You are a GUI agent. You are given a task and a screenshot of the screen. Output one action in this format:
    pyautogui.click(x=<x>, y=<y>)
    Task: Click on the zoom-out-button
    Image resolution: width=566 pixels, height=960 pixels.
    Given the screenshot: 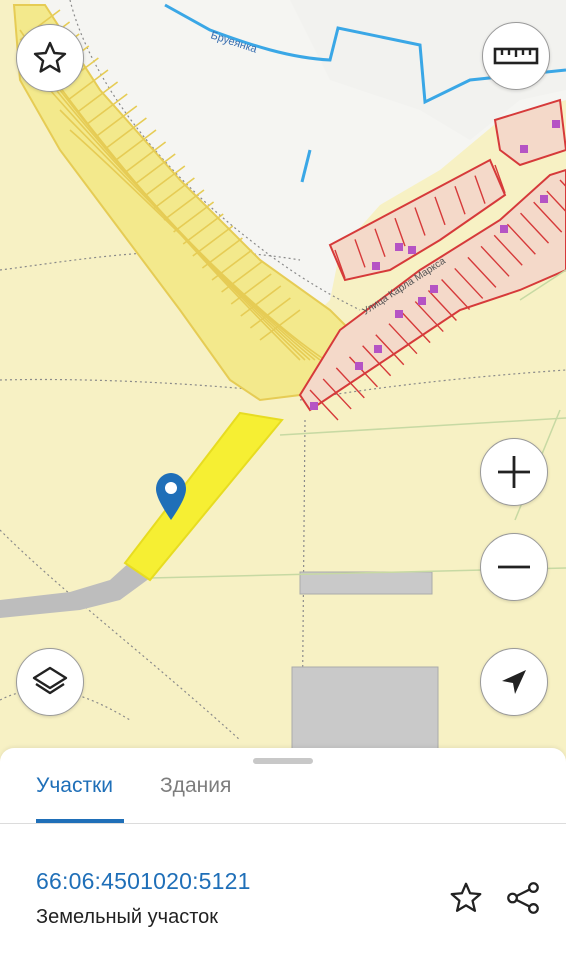 What is the action you would take?
    pyautogui.click(x=514, y=567)
    